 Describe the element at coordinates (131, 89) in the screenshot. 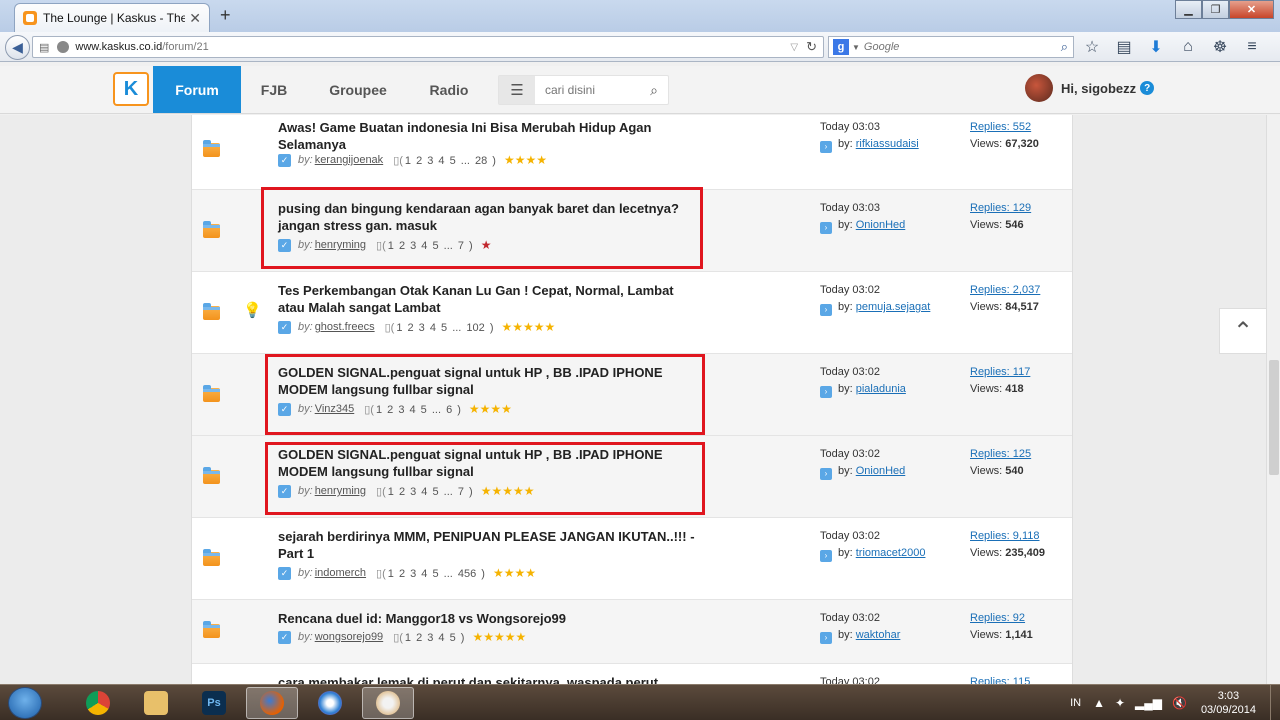

I see `kaskus-logo: K` at that location.